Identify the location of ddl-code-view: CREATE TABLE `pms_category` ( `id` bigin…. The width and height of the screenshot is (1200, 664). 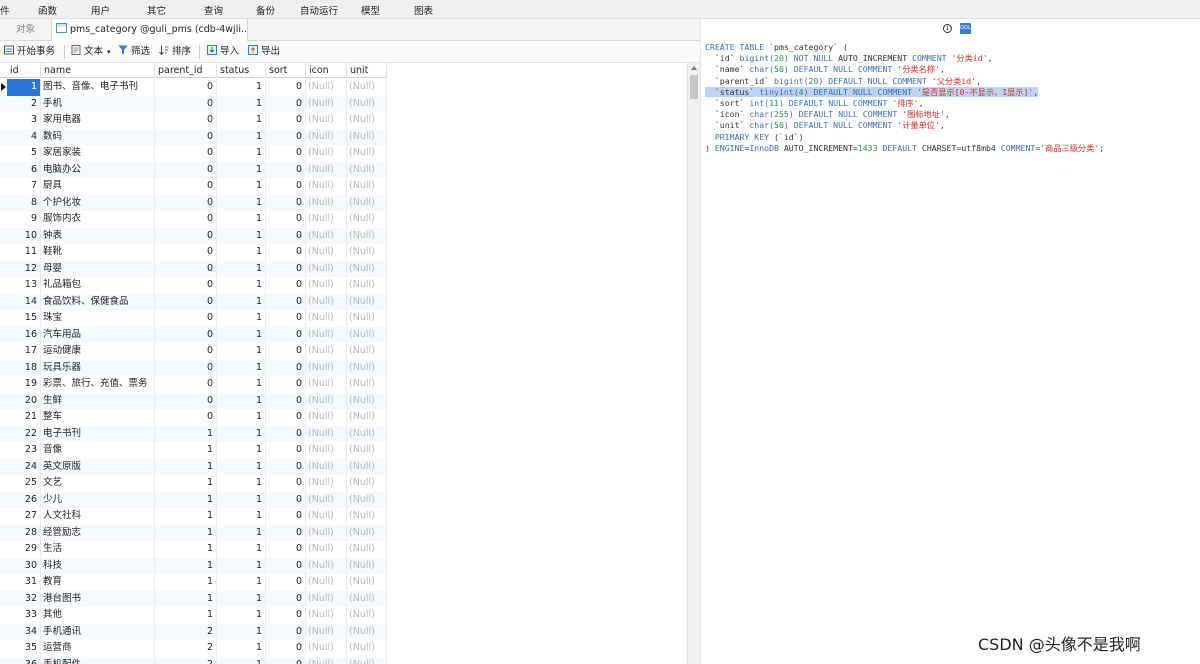
(904, 98).